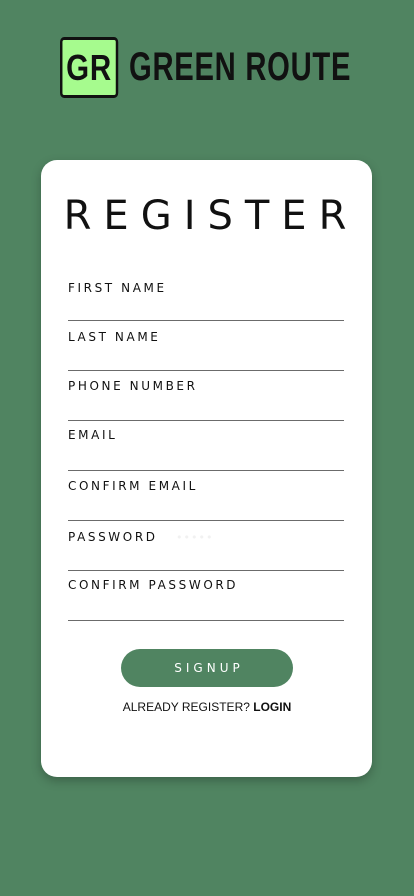 The height and width of the screenshot is (896, 414). What do you see at coordinates (206, 358) in the screenshot?
I see `last-name-input` at bounding box center [206, 358].